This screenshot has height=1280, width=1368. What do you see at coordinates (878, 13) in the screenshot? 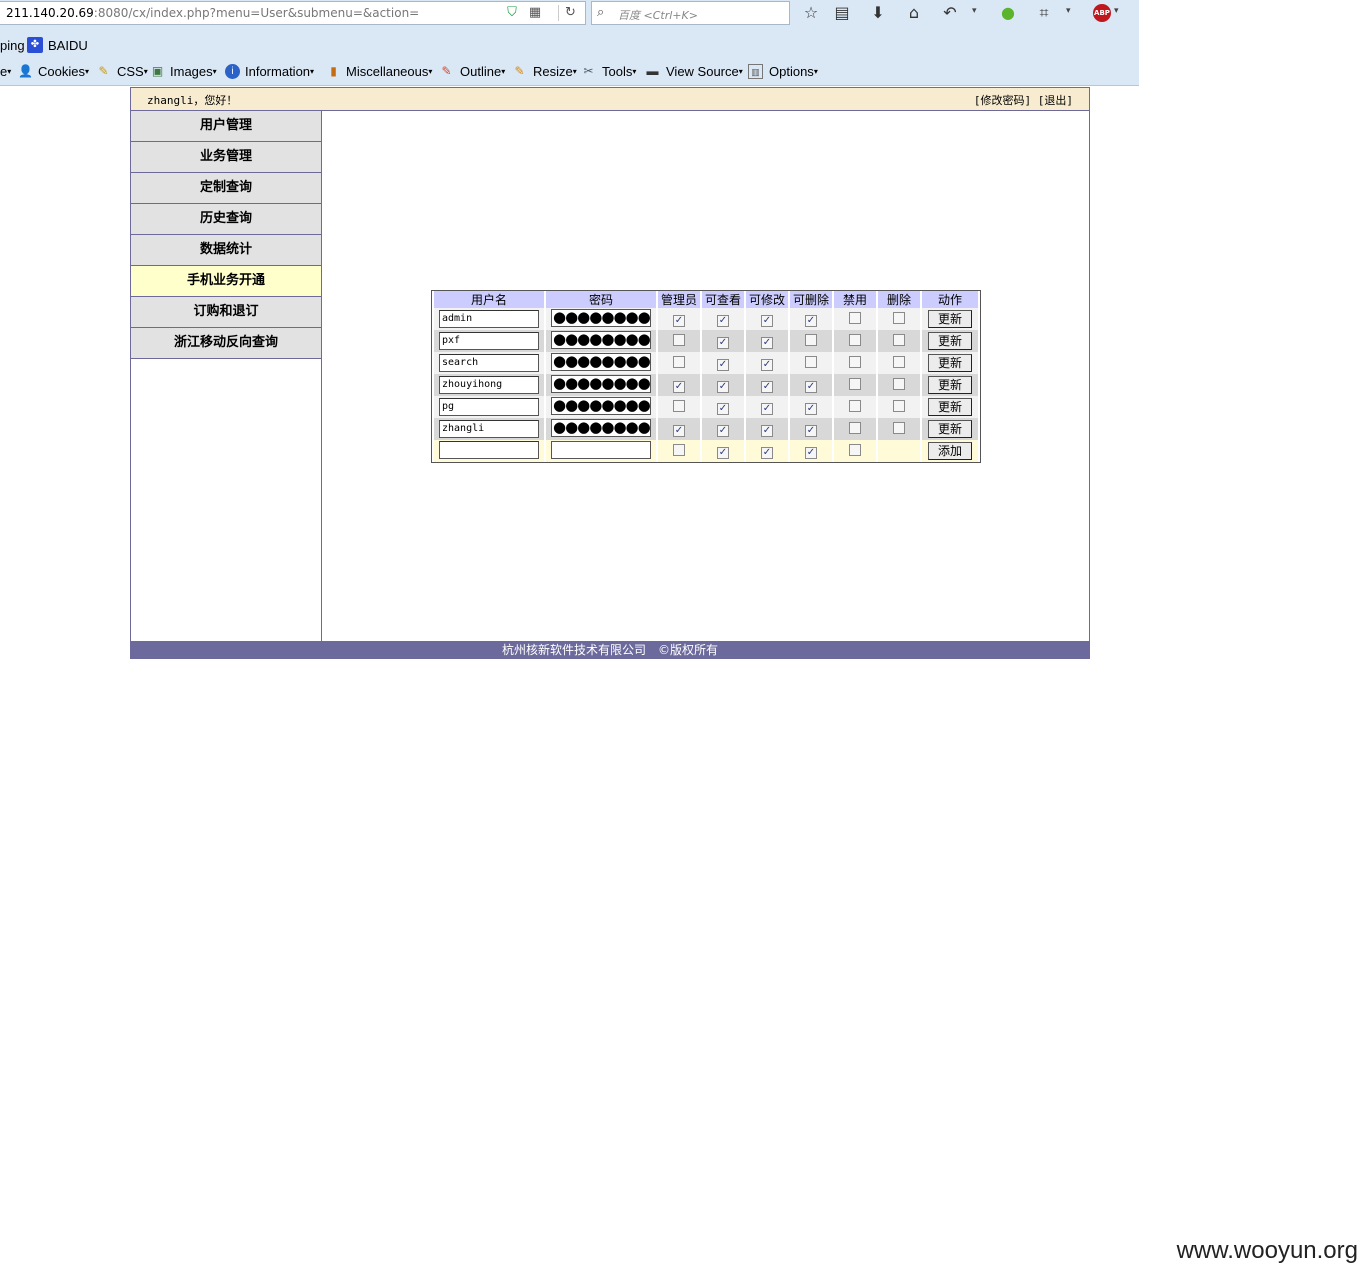
I see `download-icon: ⬇` at bounding box center [878, 13].